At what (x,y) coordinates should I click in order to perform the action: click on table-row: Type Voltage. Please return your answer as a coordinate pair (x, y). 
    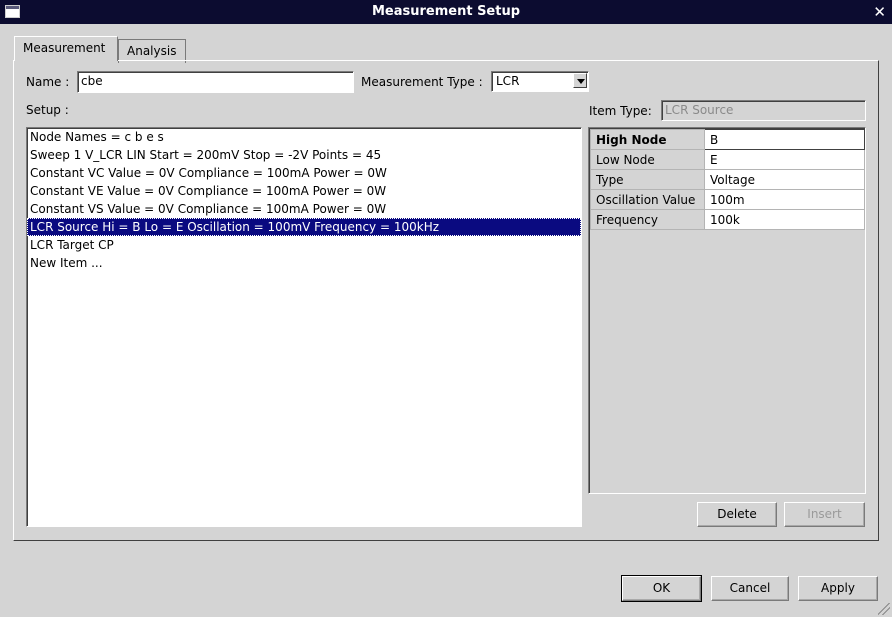
    Looking at the image, I should click on (727, 179).